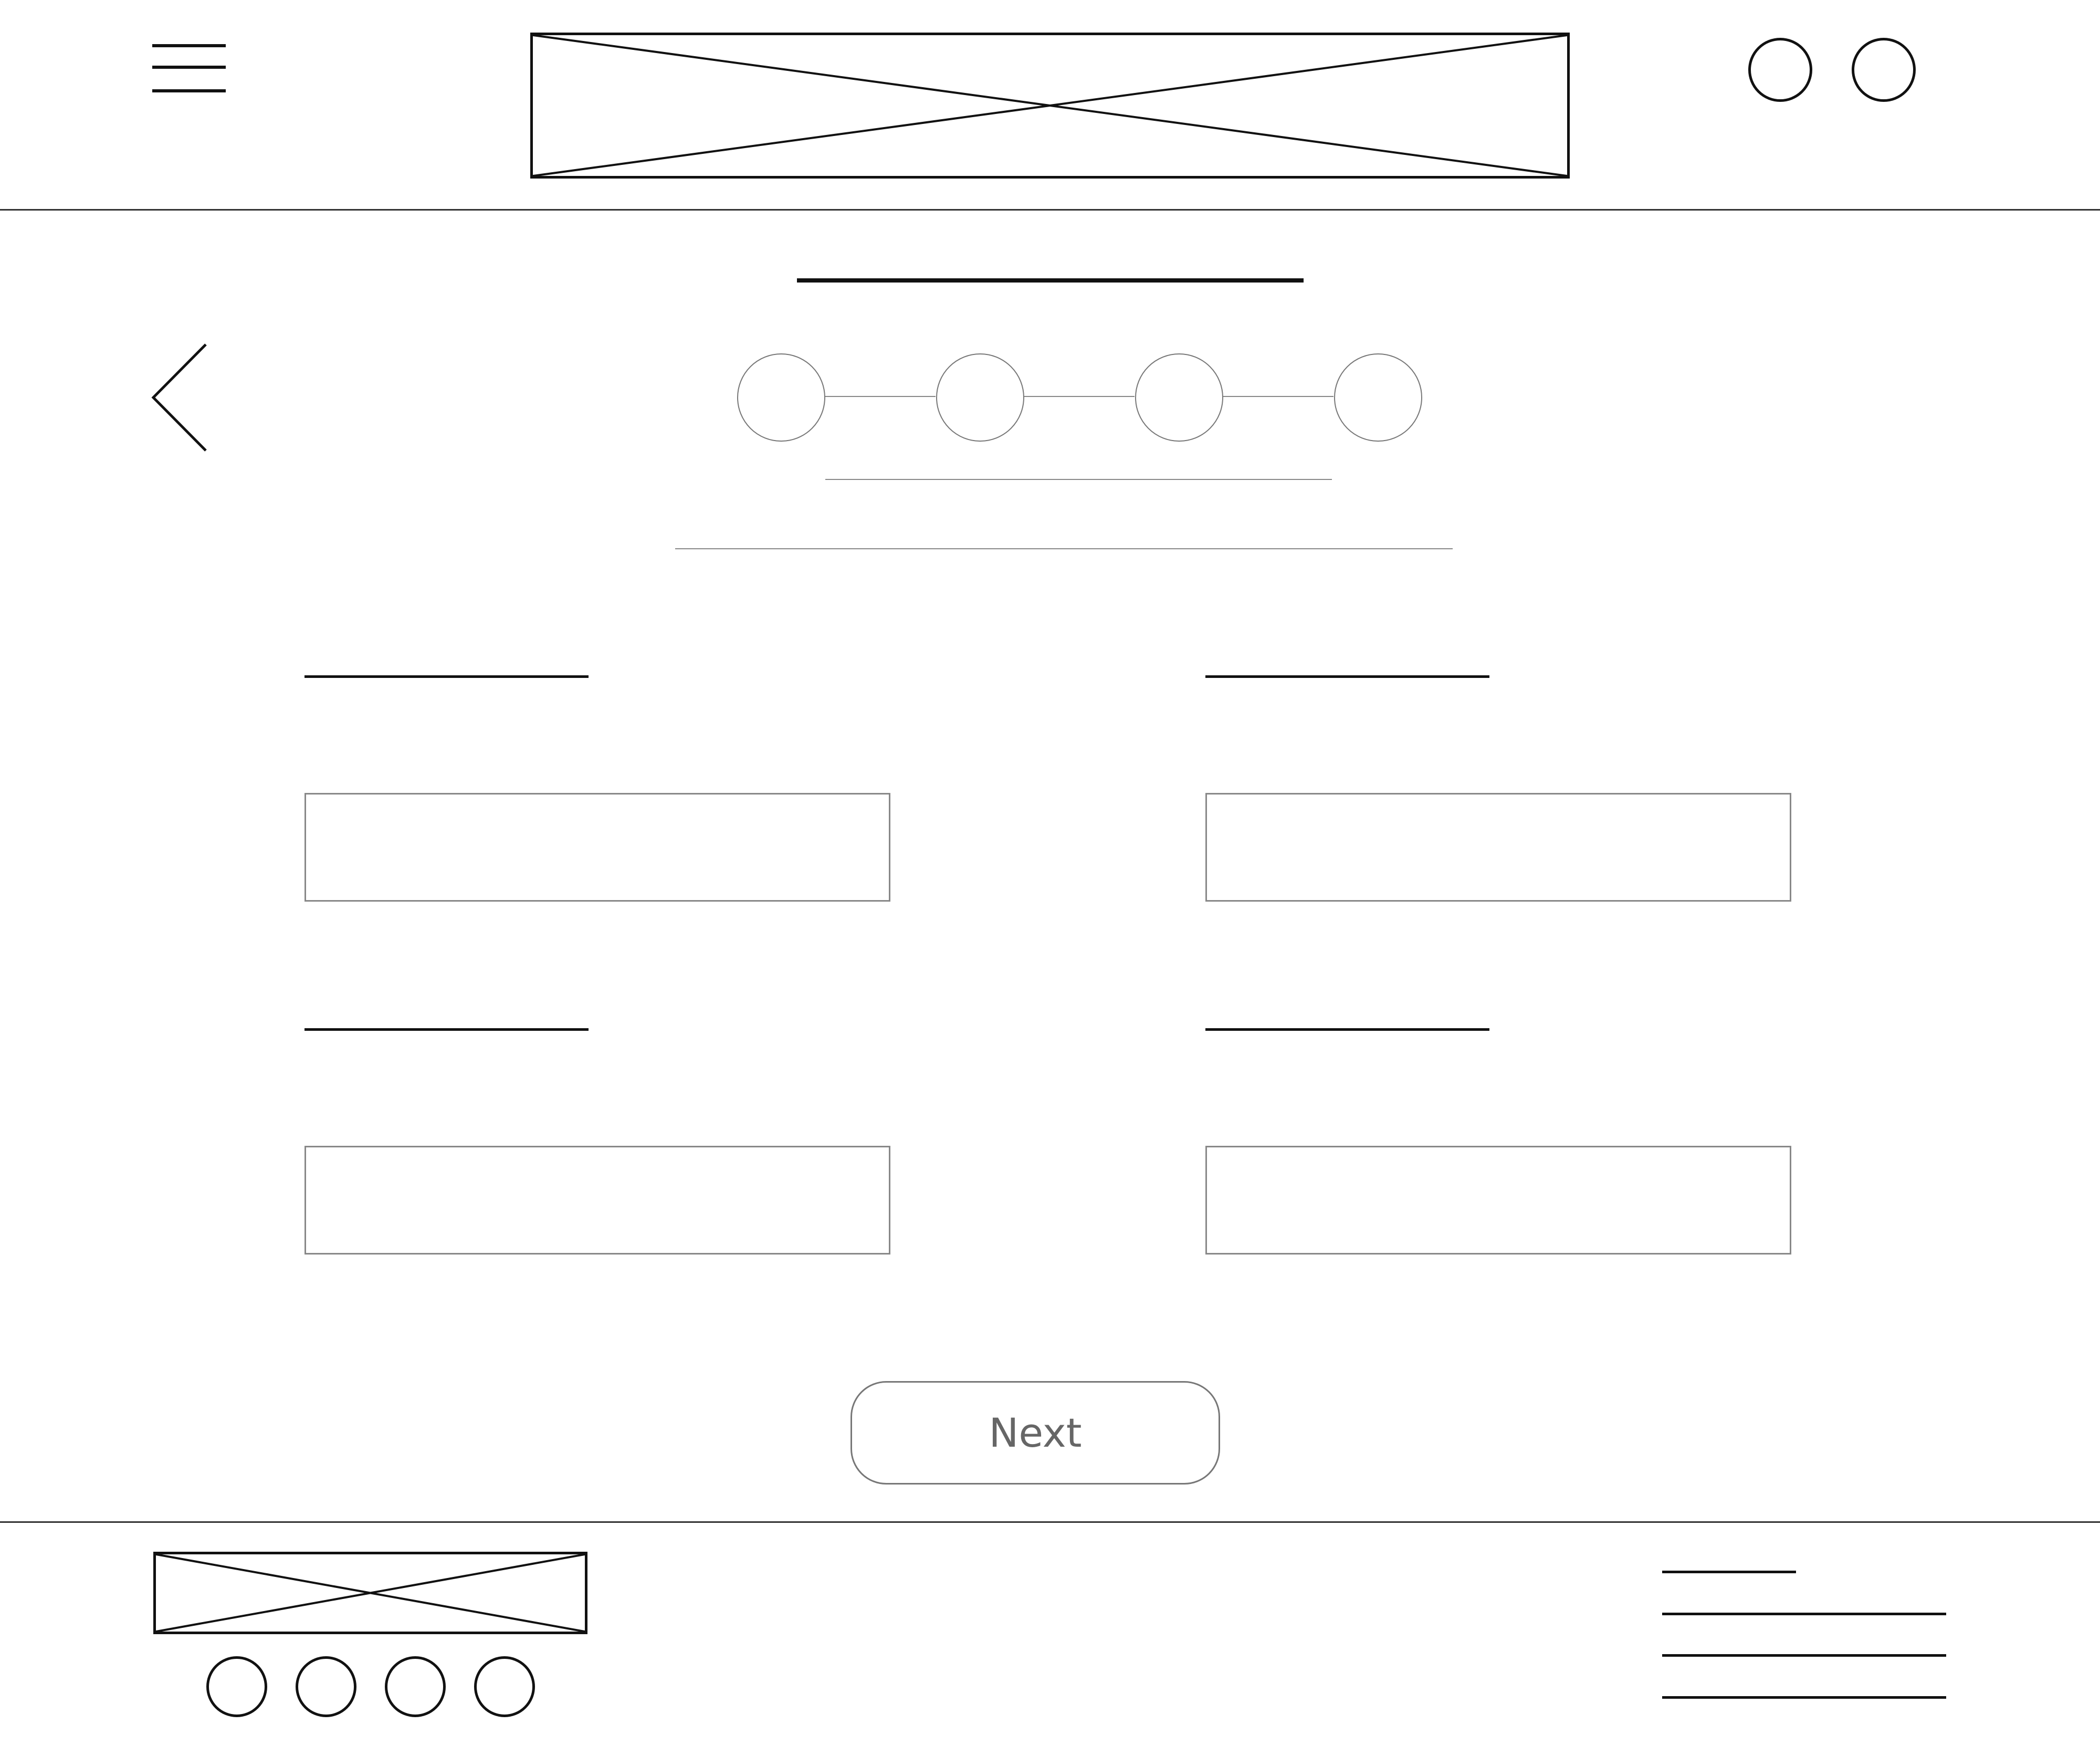 The height and width of the screenshot is (1756, 2100). I want to click on chevron-left-icon, so click(178, 398).